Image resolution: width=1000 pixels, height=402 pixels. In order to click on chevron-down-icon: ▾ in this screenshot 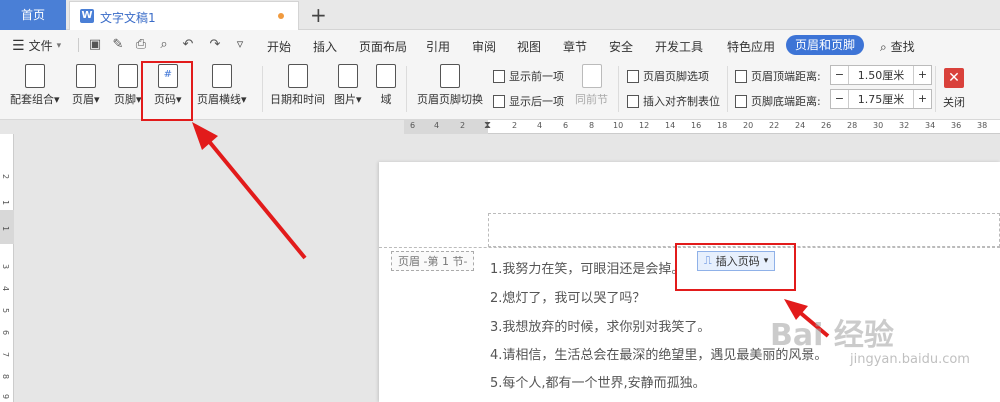, I will do `click(59, 45)`.